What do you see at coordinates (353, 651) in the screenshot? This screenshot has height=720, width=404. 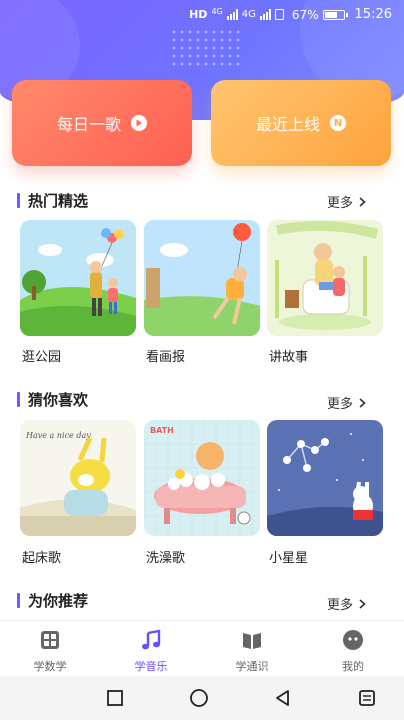 I see `nav-profile: 我的` at bounding box center [353, 651].